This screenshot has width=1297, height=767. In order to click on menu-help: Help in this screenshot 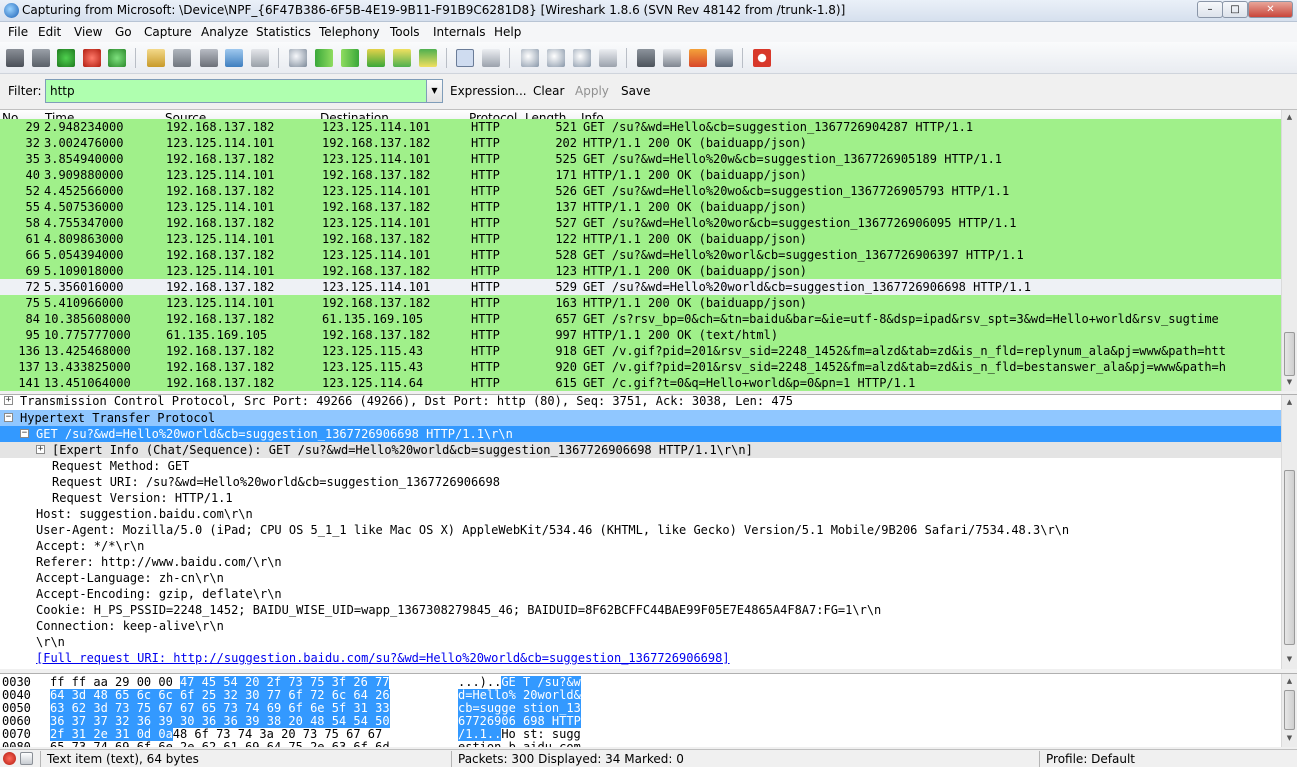, I will do `click(507, 32)`.